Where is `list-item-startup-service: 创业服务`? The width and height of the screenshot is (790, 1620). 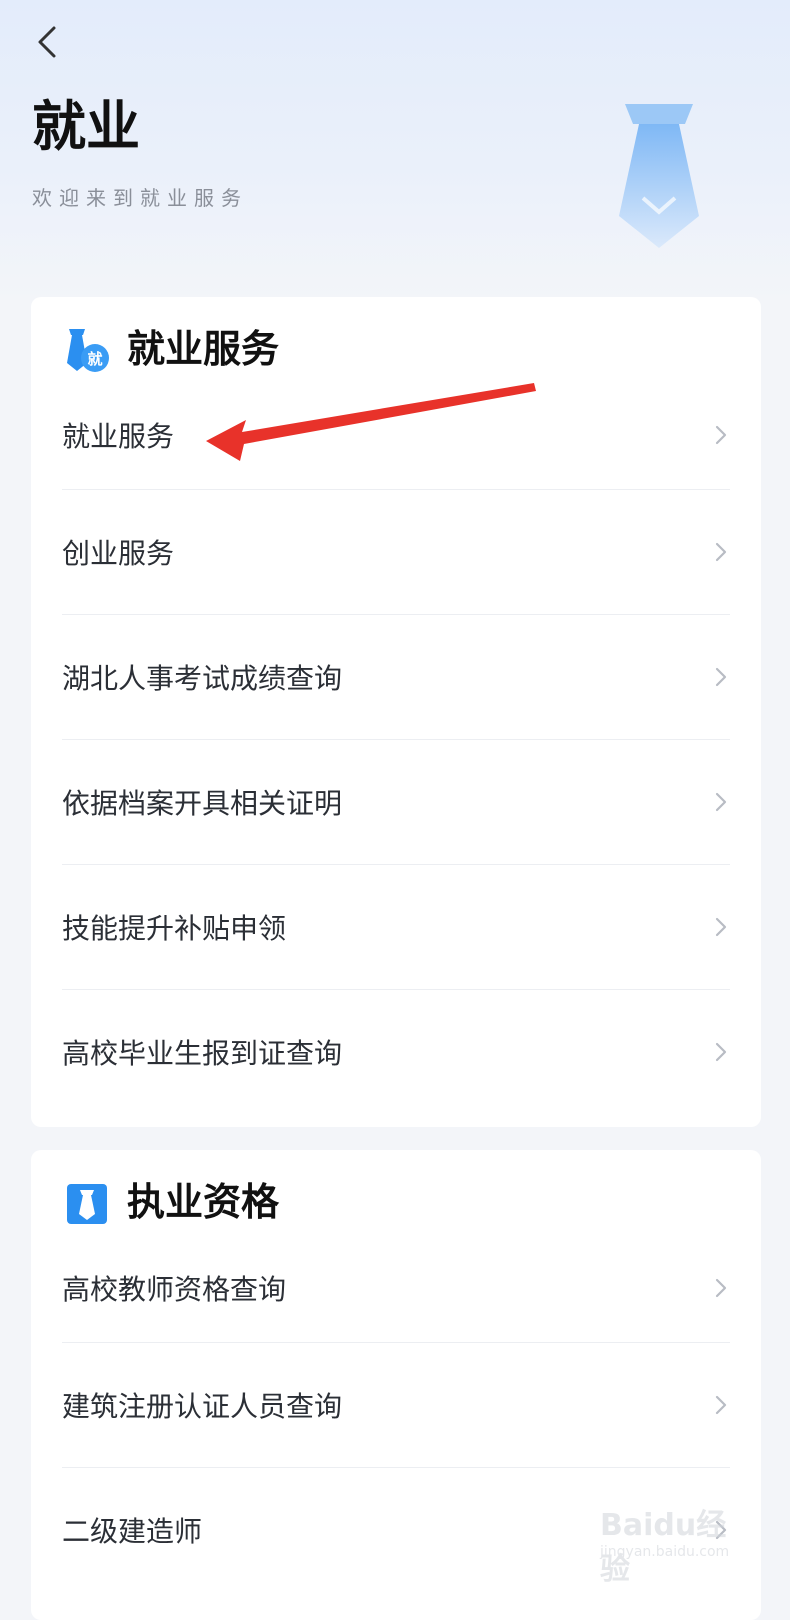 list-item-startup-service: 创业服务 is located at coordinates (396, 552).